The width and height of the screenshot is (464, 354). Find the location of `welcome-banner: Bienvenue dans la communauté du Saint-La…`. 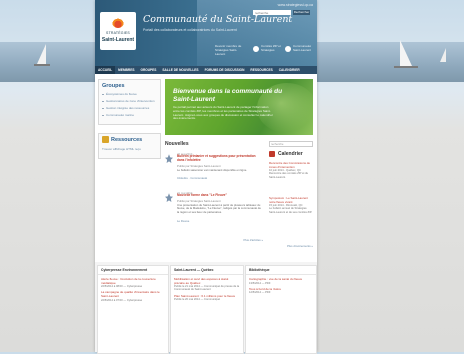

welcome-banner: Bienvenue dans la communauté du Saint-La… is located at coordinates (239, 107).